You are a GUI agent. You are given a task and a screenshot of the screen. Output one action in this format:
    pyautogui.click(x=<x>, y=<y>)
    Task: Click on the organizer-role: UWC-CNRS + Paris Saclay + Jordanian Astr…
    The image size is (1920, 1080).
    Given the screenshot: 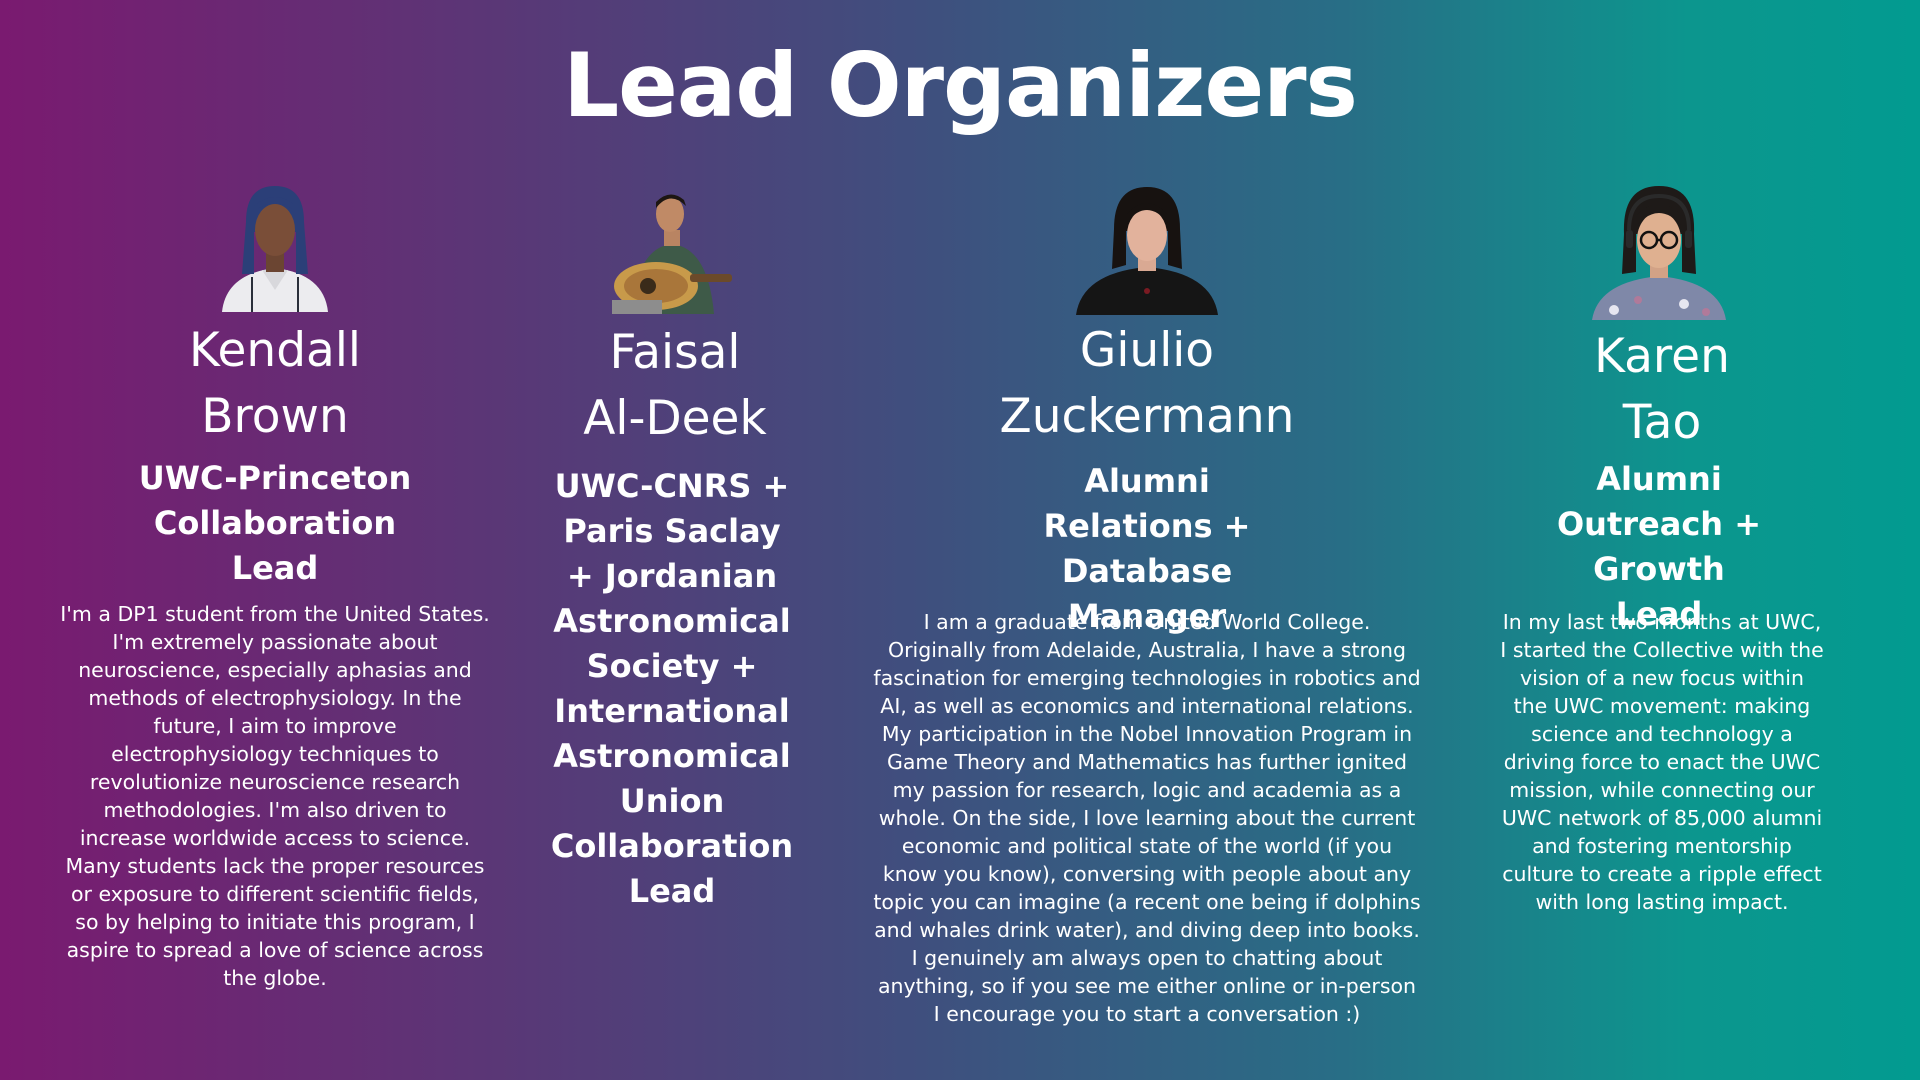 What is the action you would take?
    pyautogui.click(x=672, y=688)
    